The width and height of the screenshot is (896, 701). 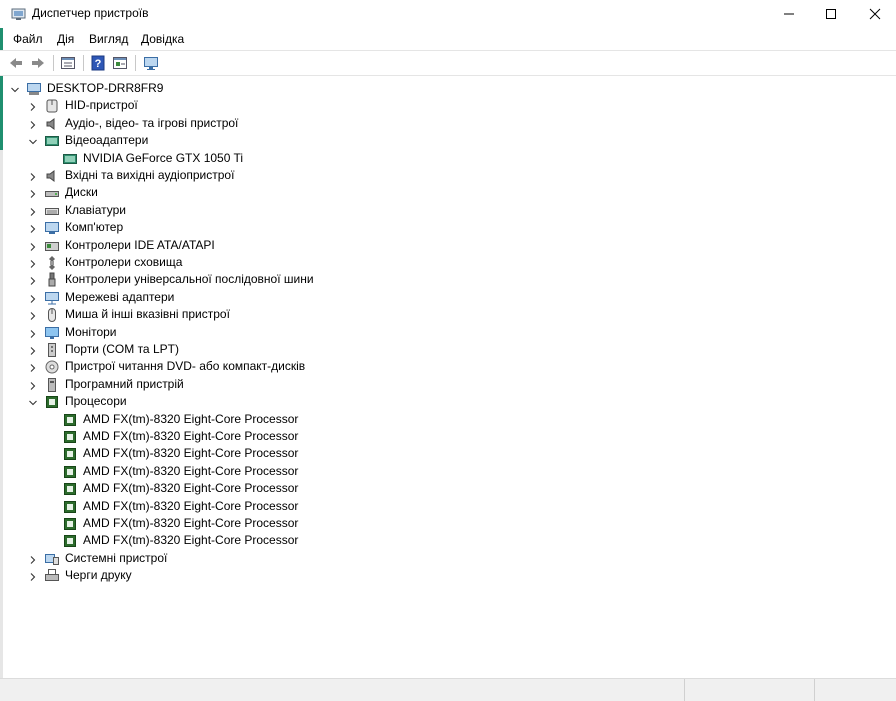 I want to click on ide-controller-icon, so click(x=52, y=246).